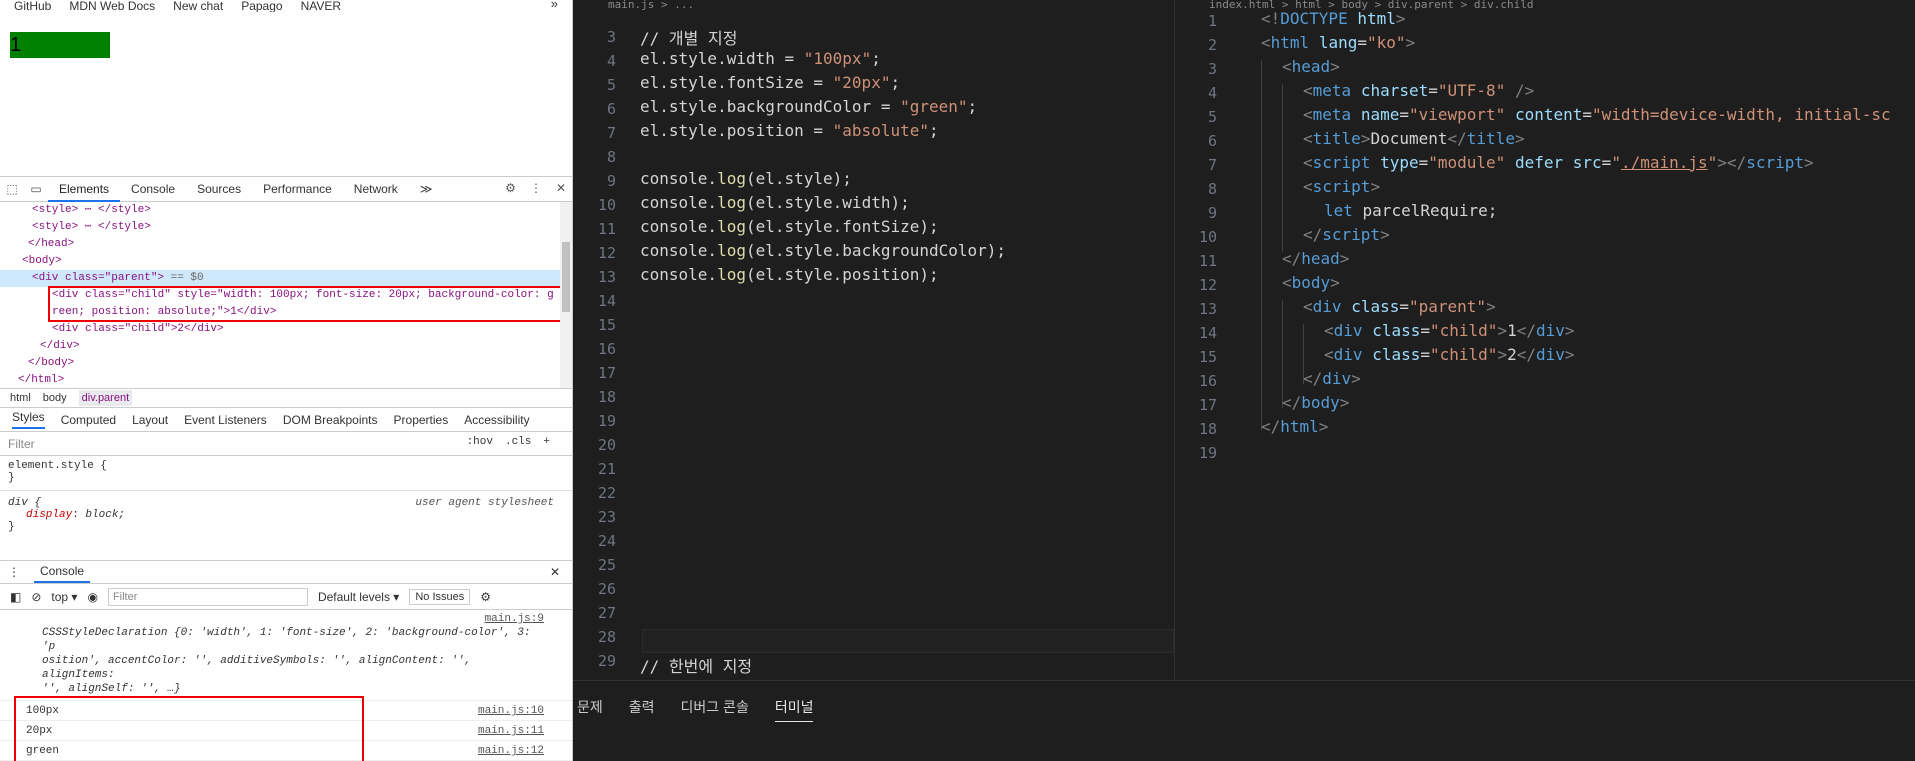 This screenshot has height=761, width=1915. I want to click on issues-button: No Issues, so click(440, 596).